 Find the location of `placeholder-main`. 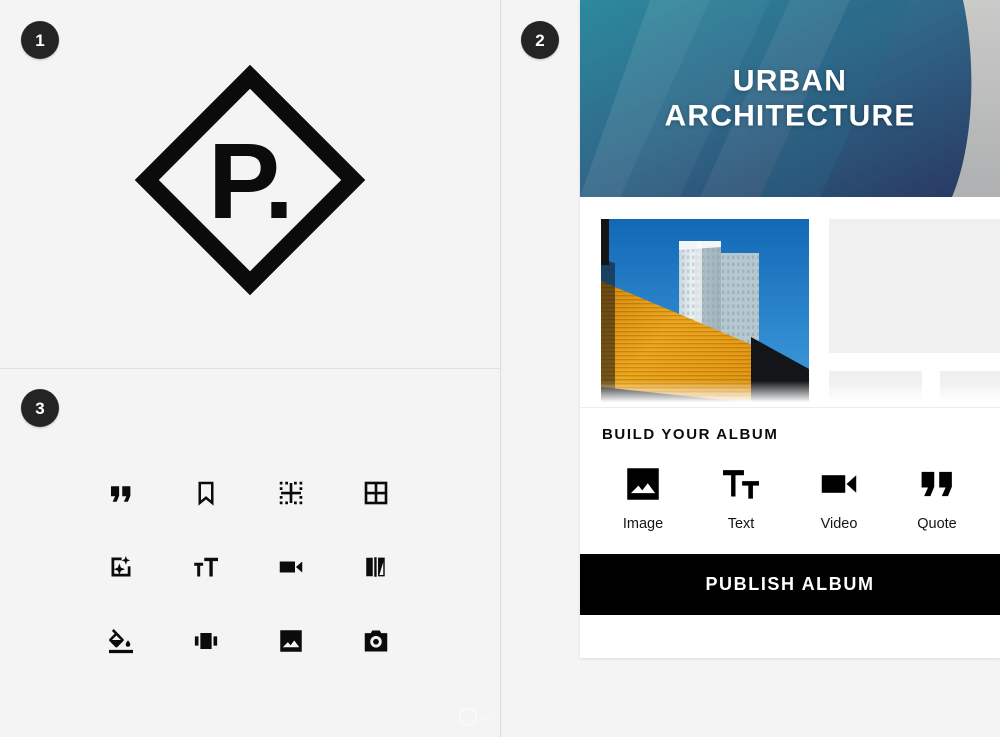

placeholder-main is located at coordinates (914, 286).